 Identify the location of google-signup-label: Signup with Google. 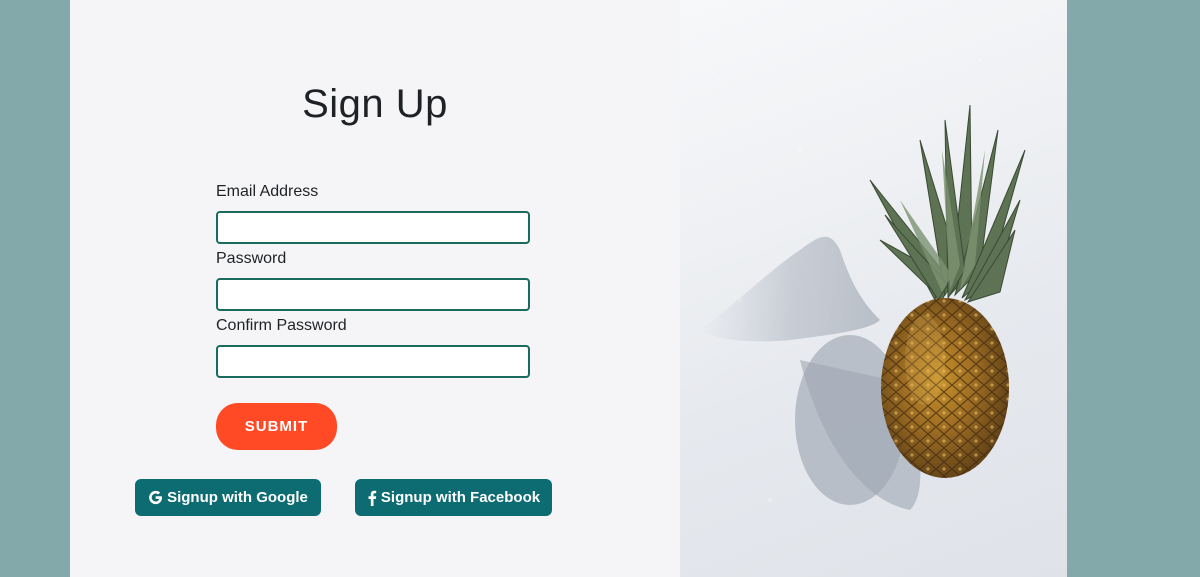
(237, 497).